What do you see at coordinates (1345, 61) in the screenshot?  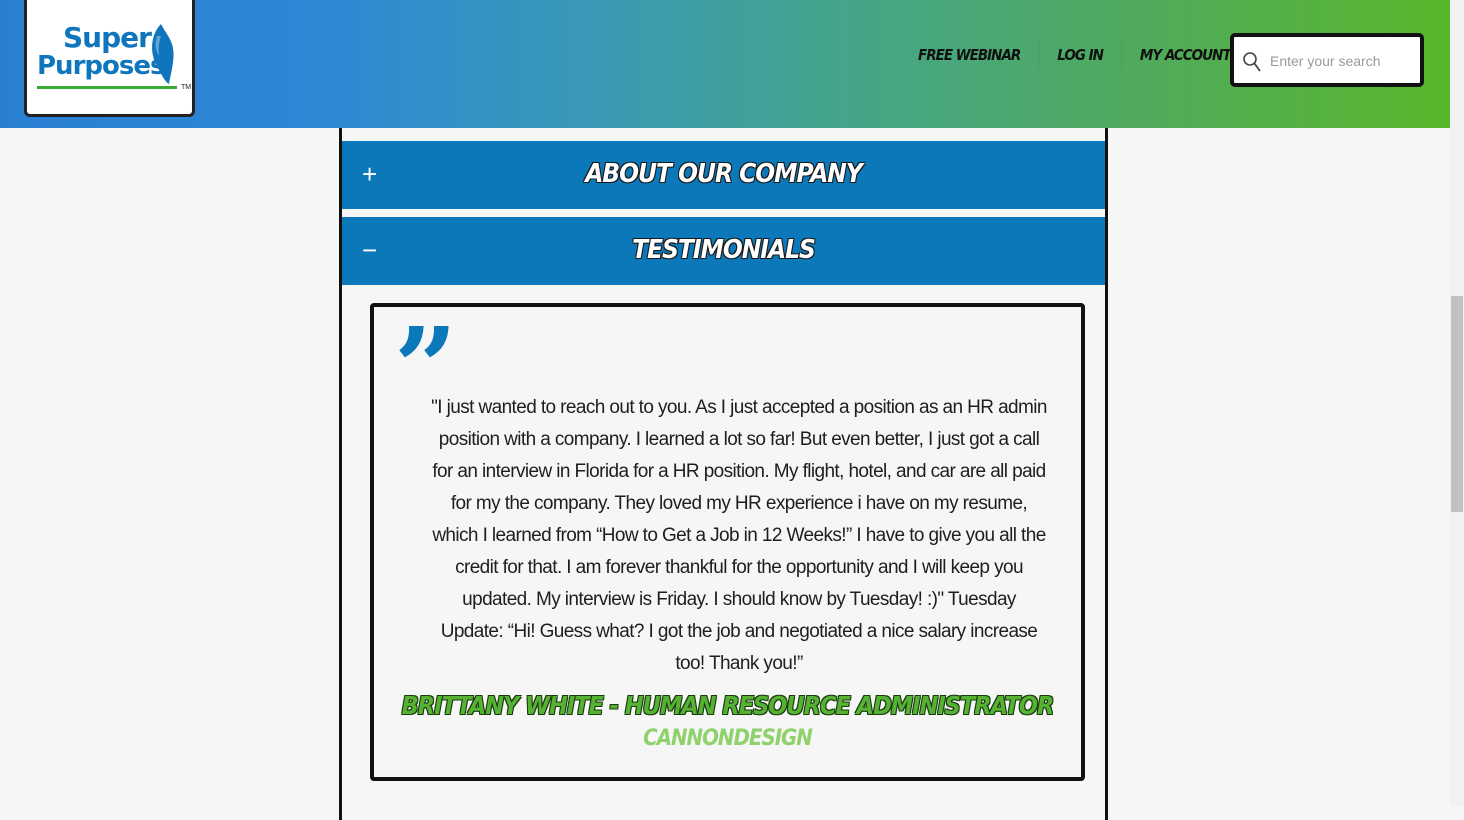 I see `search-input` at bounding box center [1345, 61].